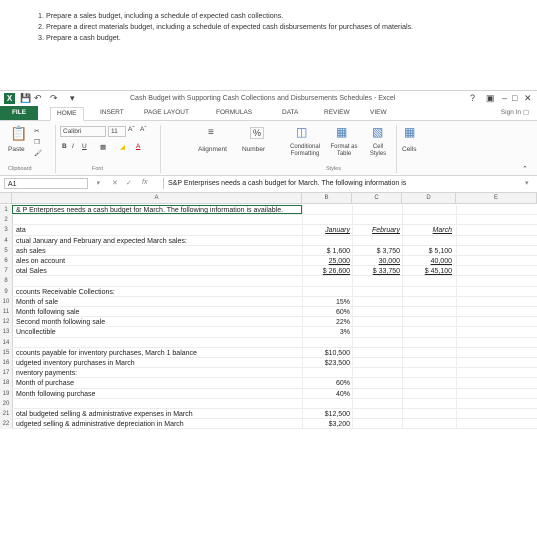  What do you see at coordinates (326, 424) in the screenshot?
I see `cell-b22: $3,200` at bounding box center [326, 424].